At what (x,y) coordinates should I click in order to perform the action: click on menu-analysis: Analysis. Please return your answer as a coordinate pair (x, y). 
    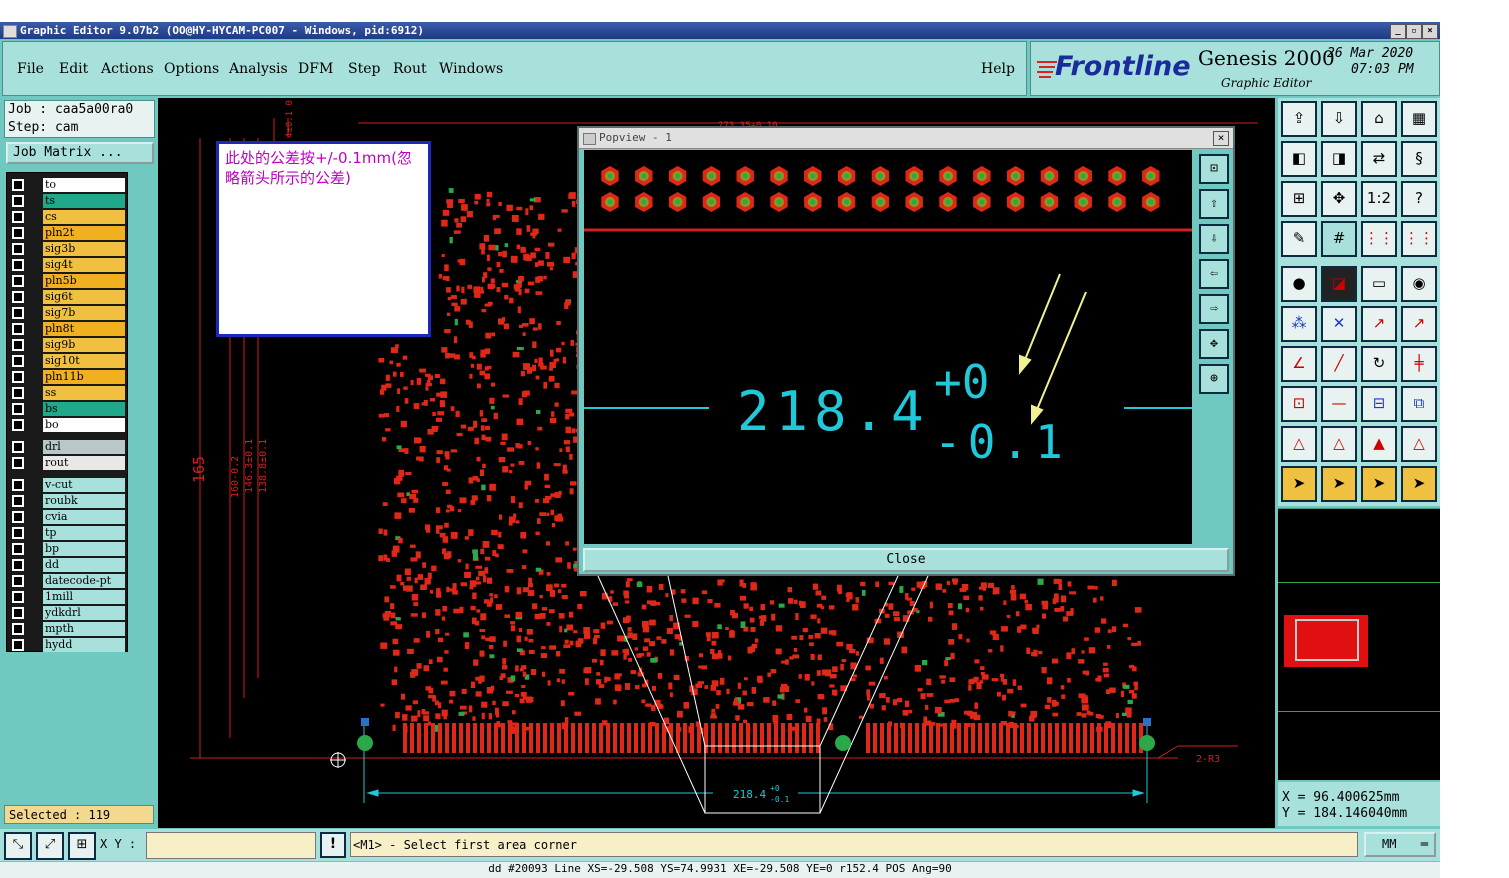
    Looking at the image, I should click on (258, 69).